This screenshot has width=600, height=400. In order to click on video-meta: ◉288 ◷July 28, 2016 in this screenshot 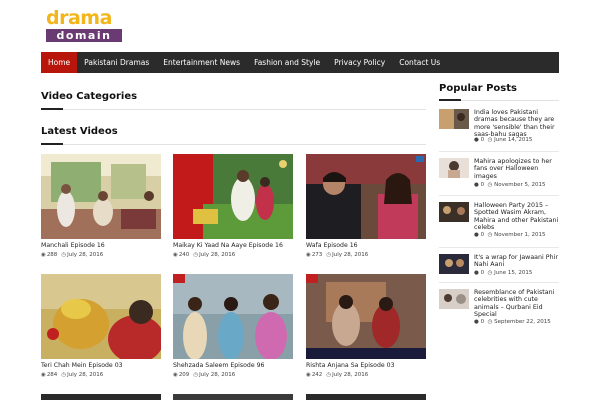, I will do `click(101, 255)`.